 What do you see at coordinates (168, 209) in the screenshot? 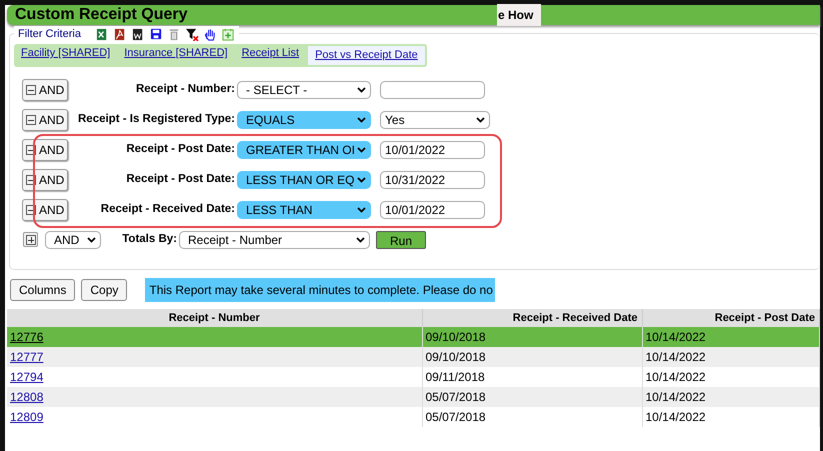
I see `field-label: Receipt - Received Date:` at bounding box center [168, 209].